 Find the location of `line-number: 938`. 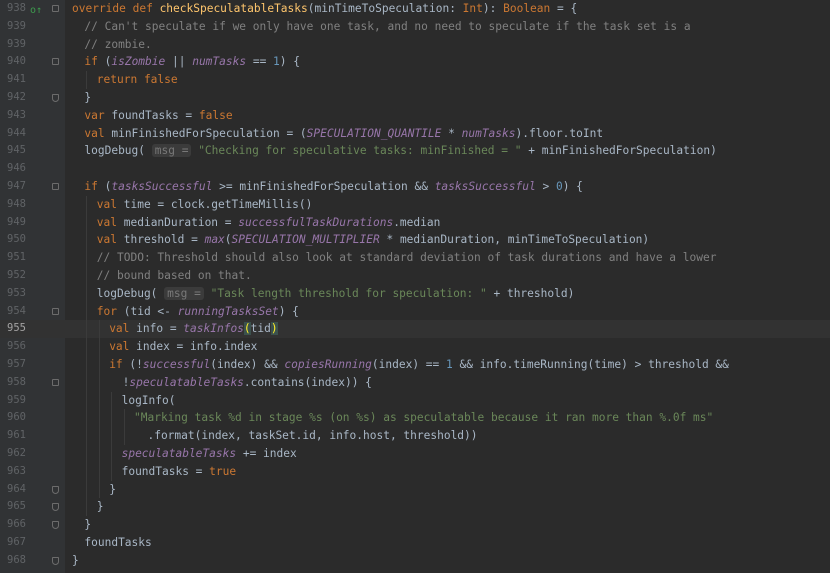

line-number: 938 is located at coordinates (16, 8).